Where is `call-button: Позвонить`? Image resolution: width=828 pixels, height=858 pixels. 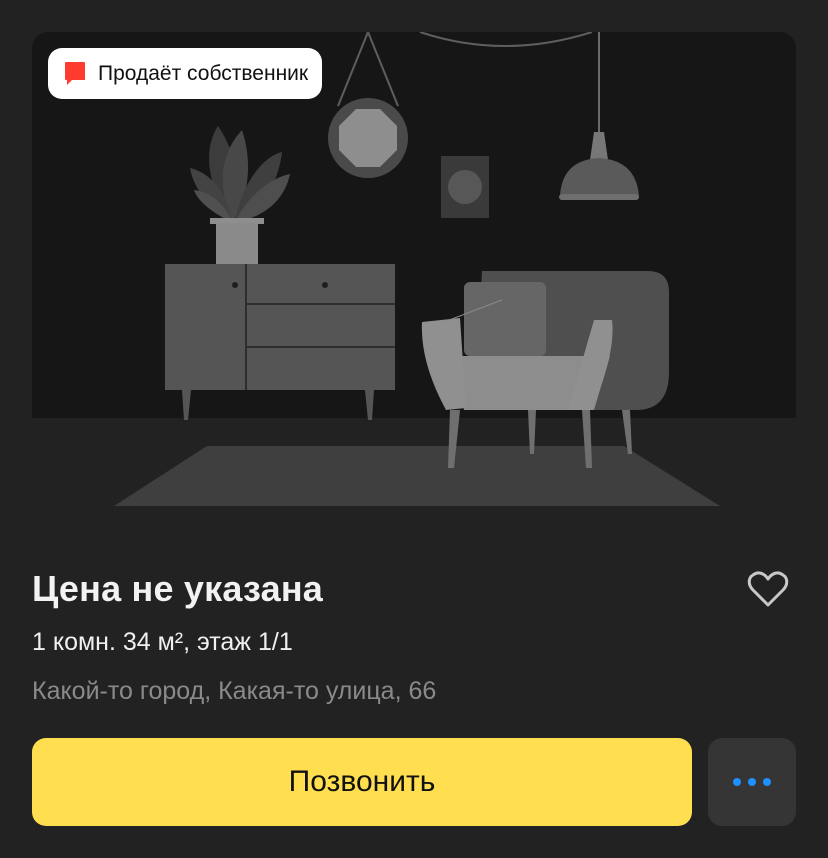
call-button: Позвонить is located at coordinates (362, 782).